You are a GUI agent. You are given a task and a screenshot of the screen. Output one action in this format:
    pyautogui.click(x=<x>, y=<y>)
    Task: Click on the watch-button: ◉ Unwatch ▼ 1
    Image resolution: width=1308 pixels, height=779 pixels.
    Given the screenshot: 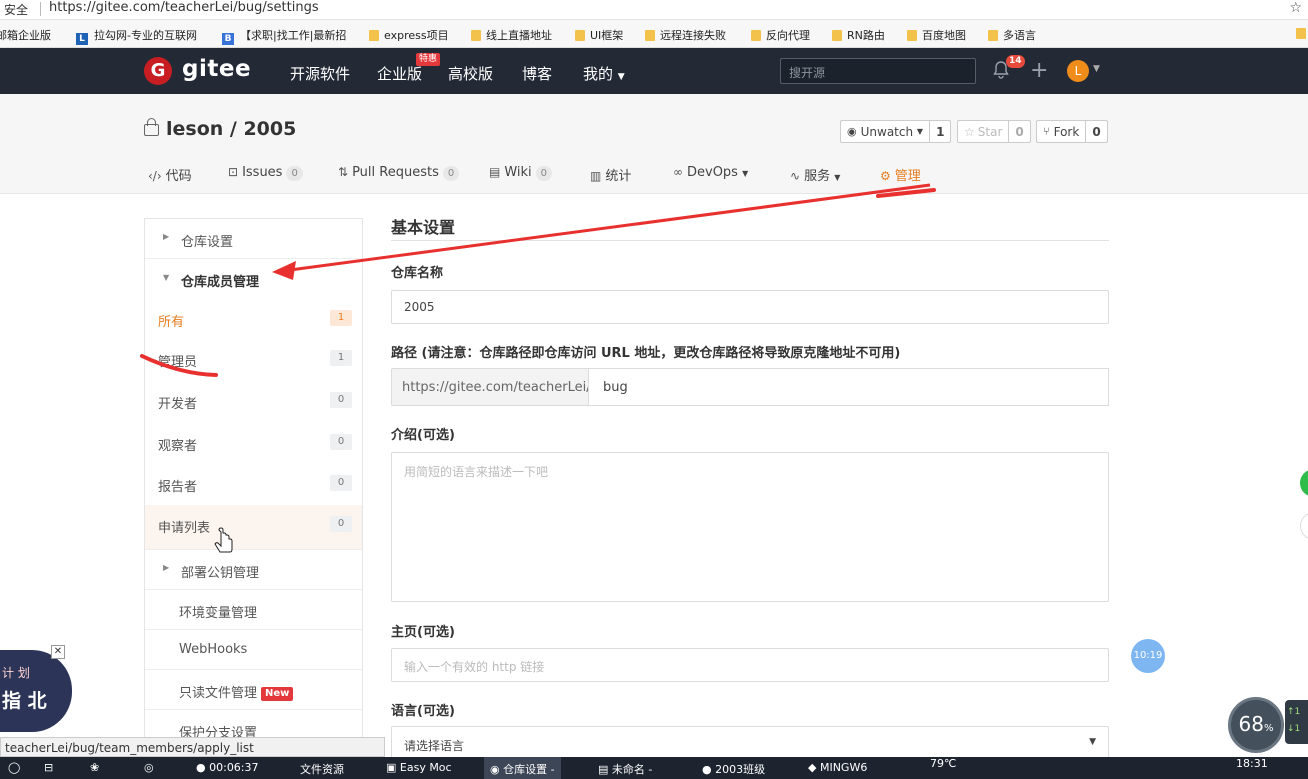 What is the action you would take?
    pyautogui.click(x=896, y=131)
    